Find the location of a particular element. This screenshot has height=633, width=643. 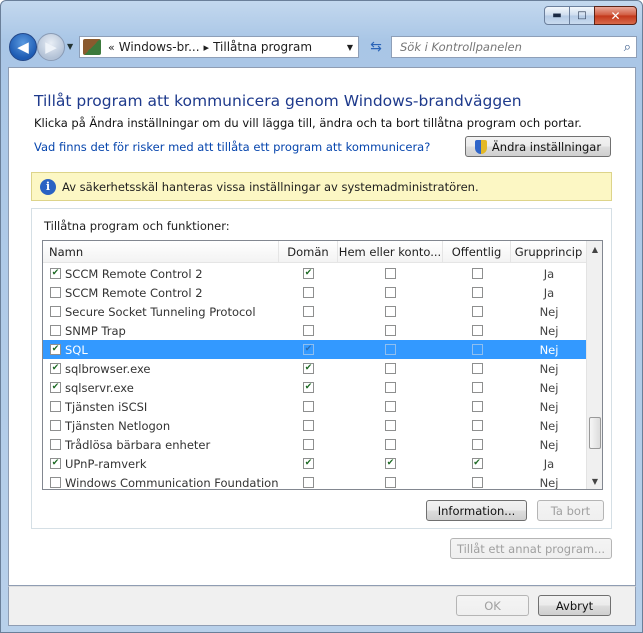

maximize-button: □ is located at coordinates (582, 15).